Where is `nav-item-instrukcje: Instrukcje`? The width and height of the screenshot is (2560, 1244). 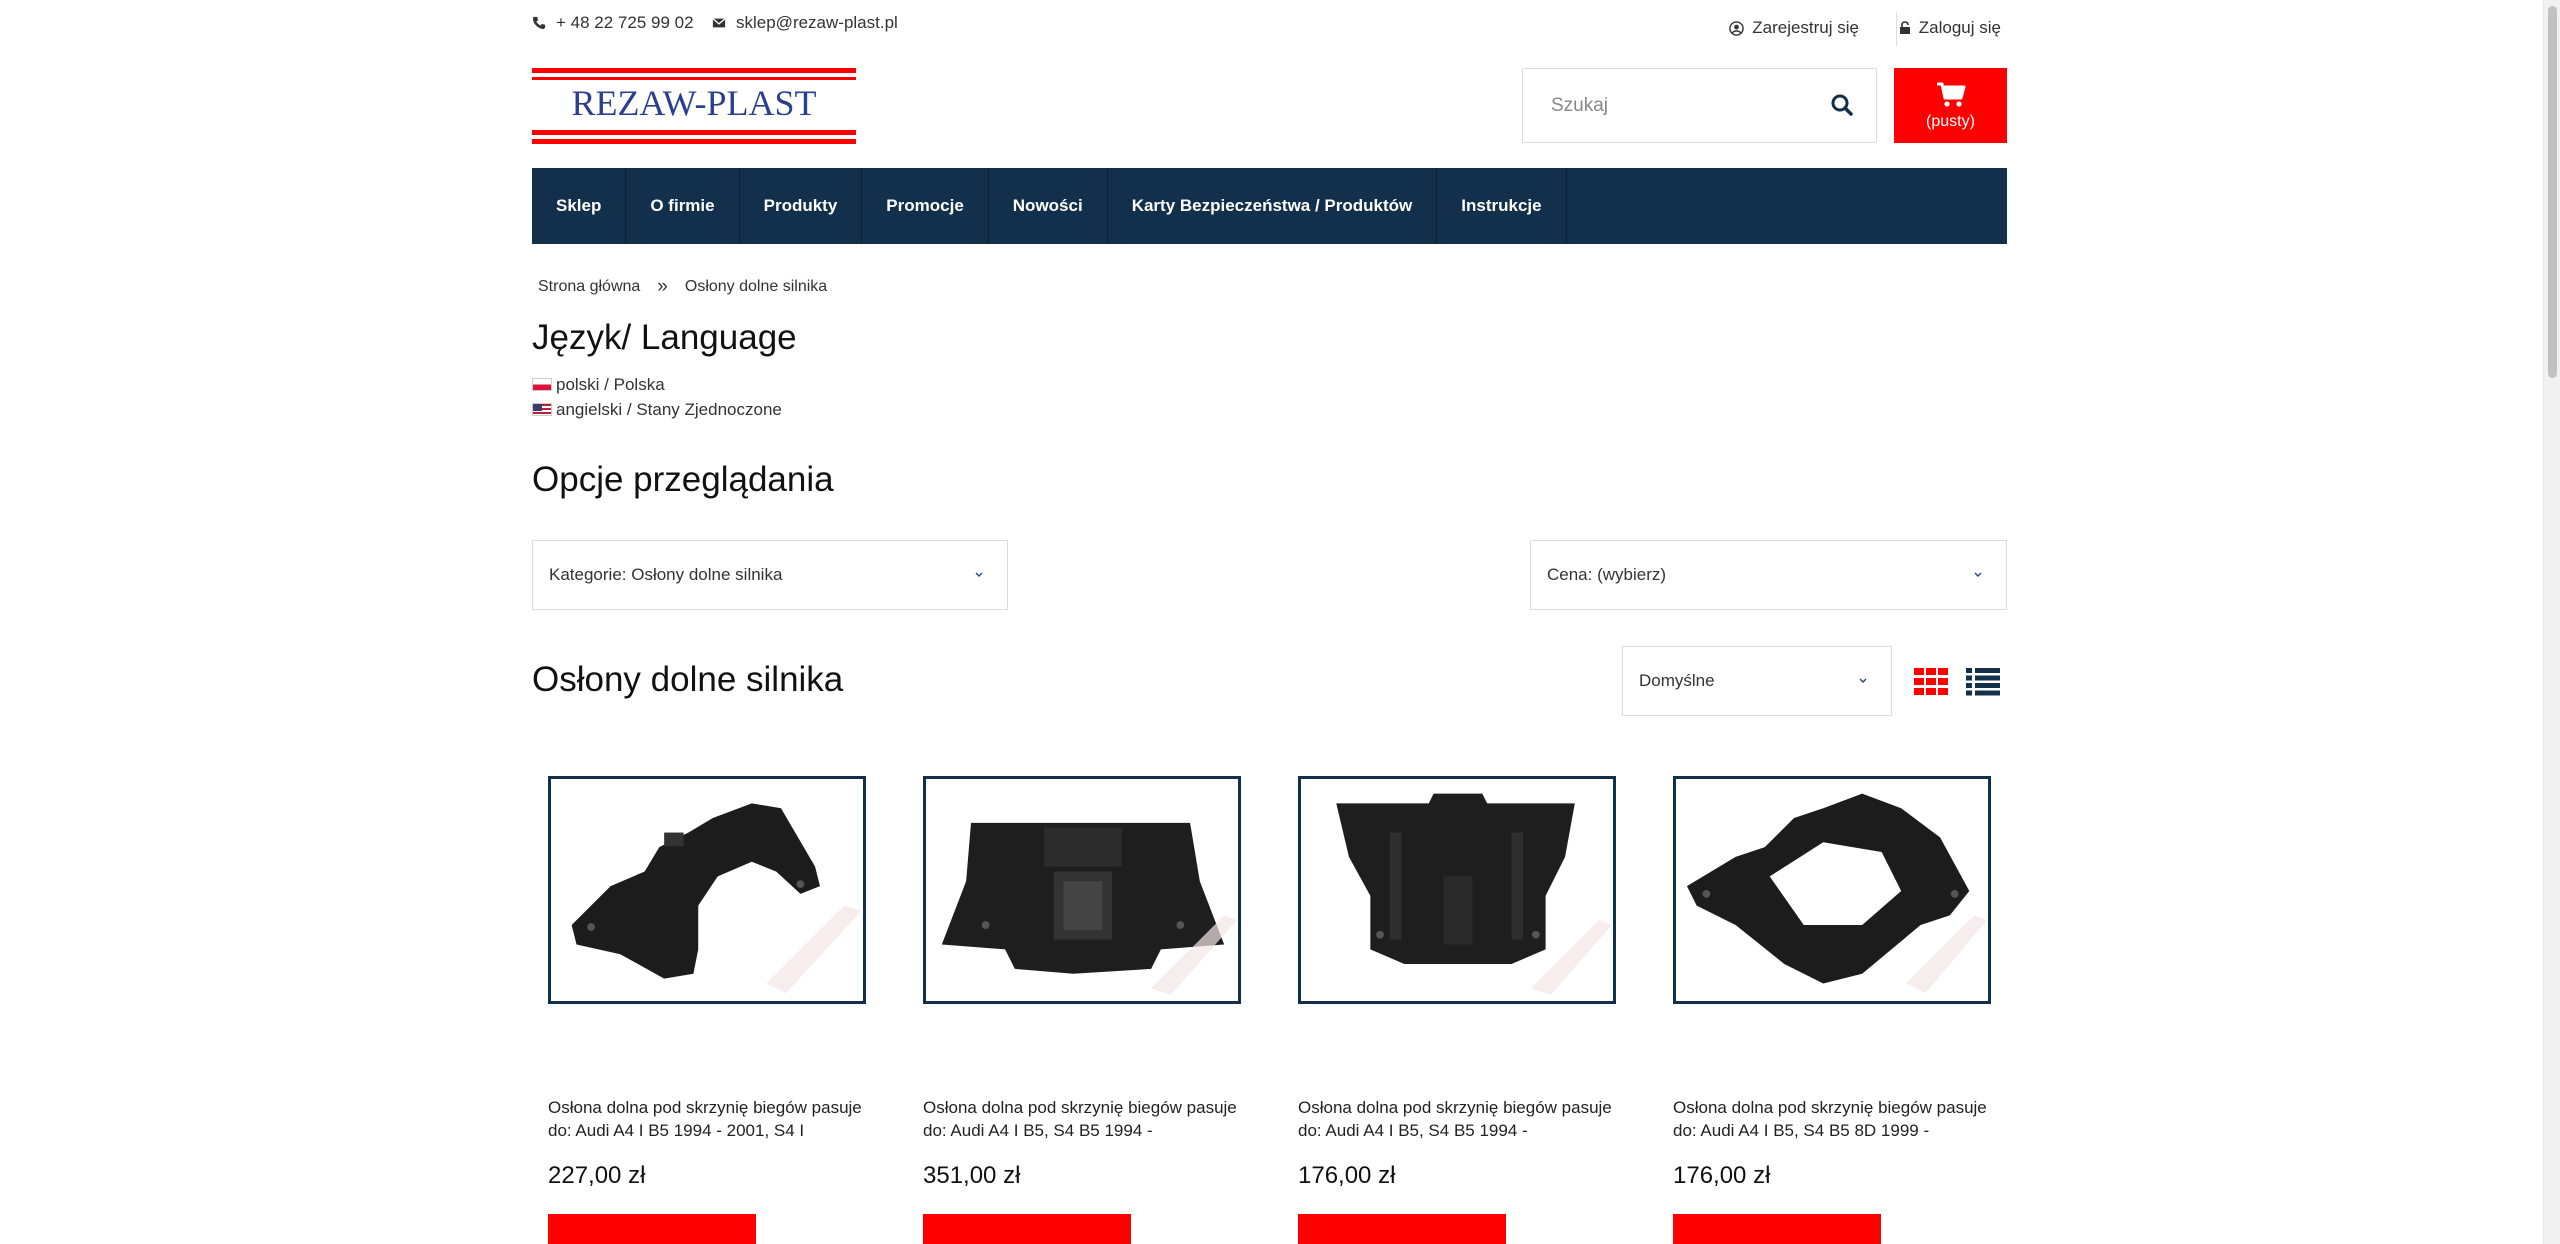 nav-item-instrukcje: Instrukcje is located at coordinates (1502, 206).